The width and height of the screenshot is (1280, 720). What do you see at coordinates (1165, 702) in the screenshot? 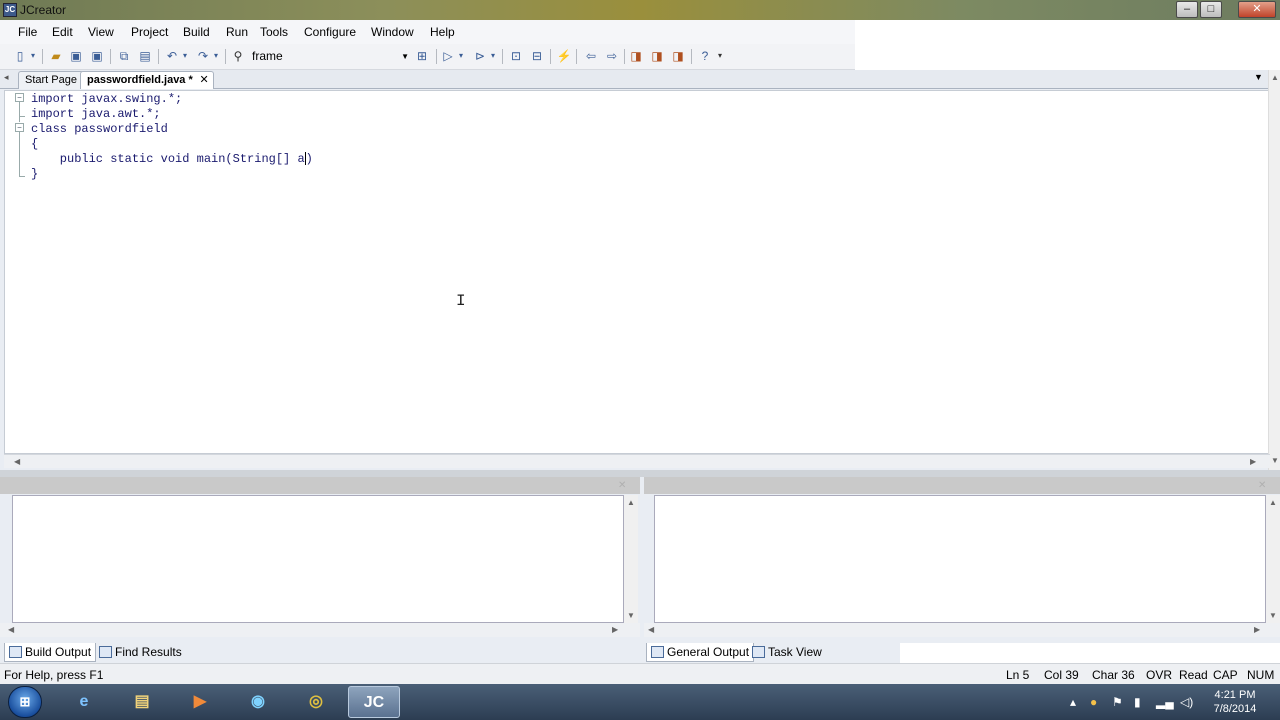
I see `network-signal-icon: ▂▄` at bounding box center [1165, 702].